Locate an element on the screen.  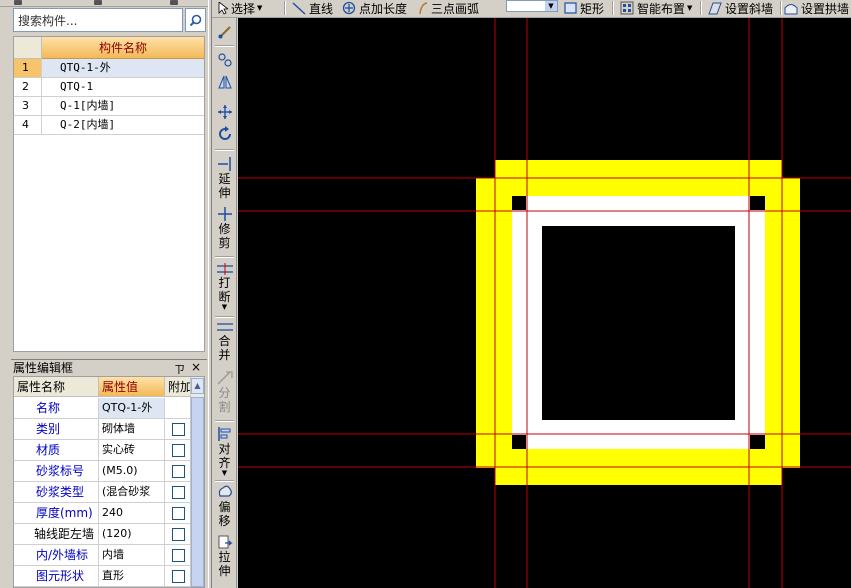
property-value: 直形 is located at coordinates (132, 576).